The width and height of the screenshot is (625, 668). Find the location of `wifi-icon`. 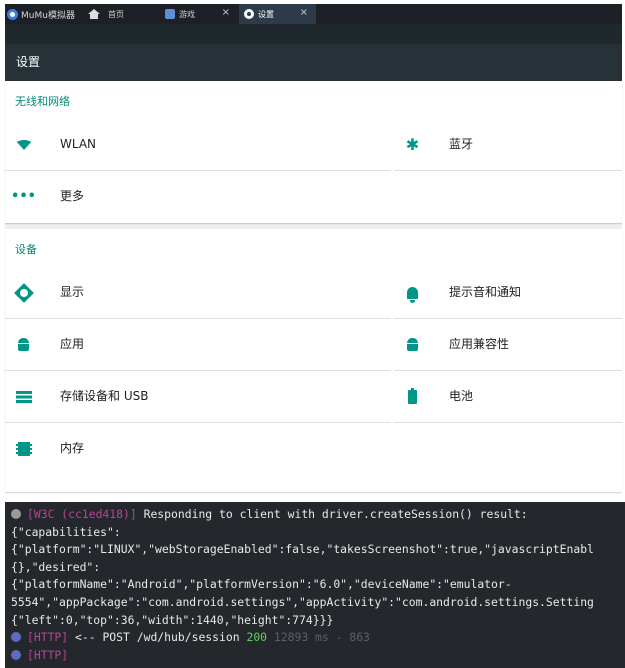

wifi-icon is located at coordinates (23, 144).